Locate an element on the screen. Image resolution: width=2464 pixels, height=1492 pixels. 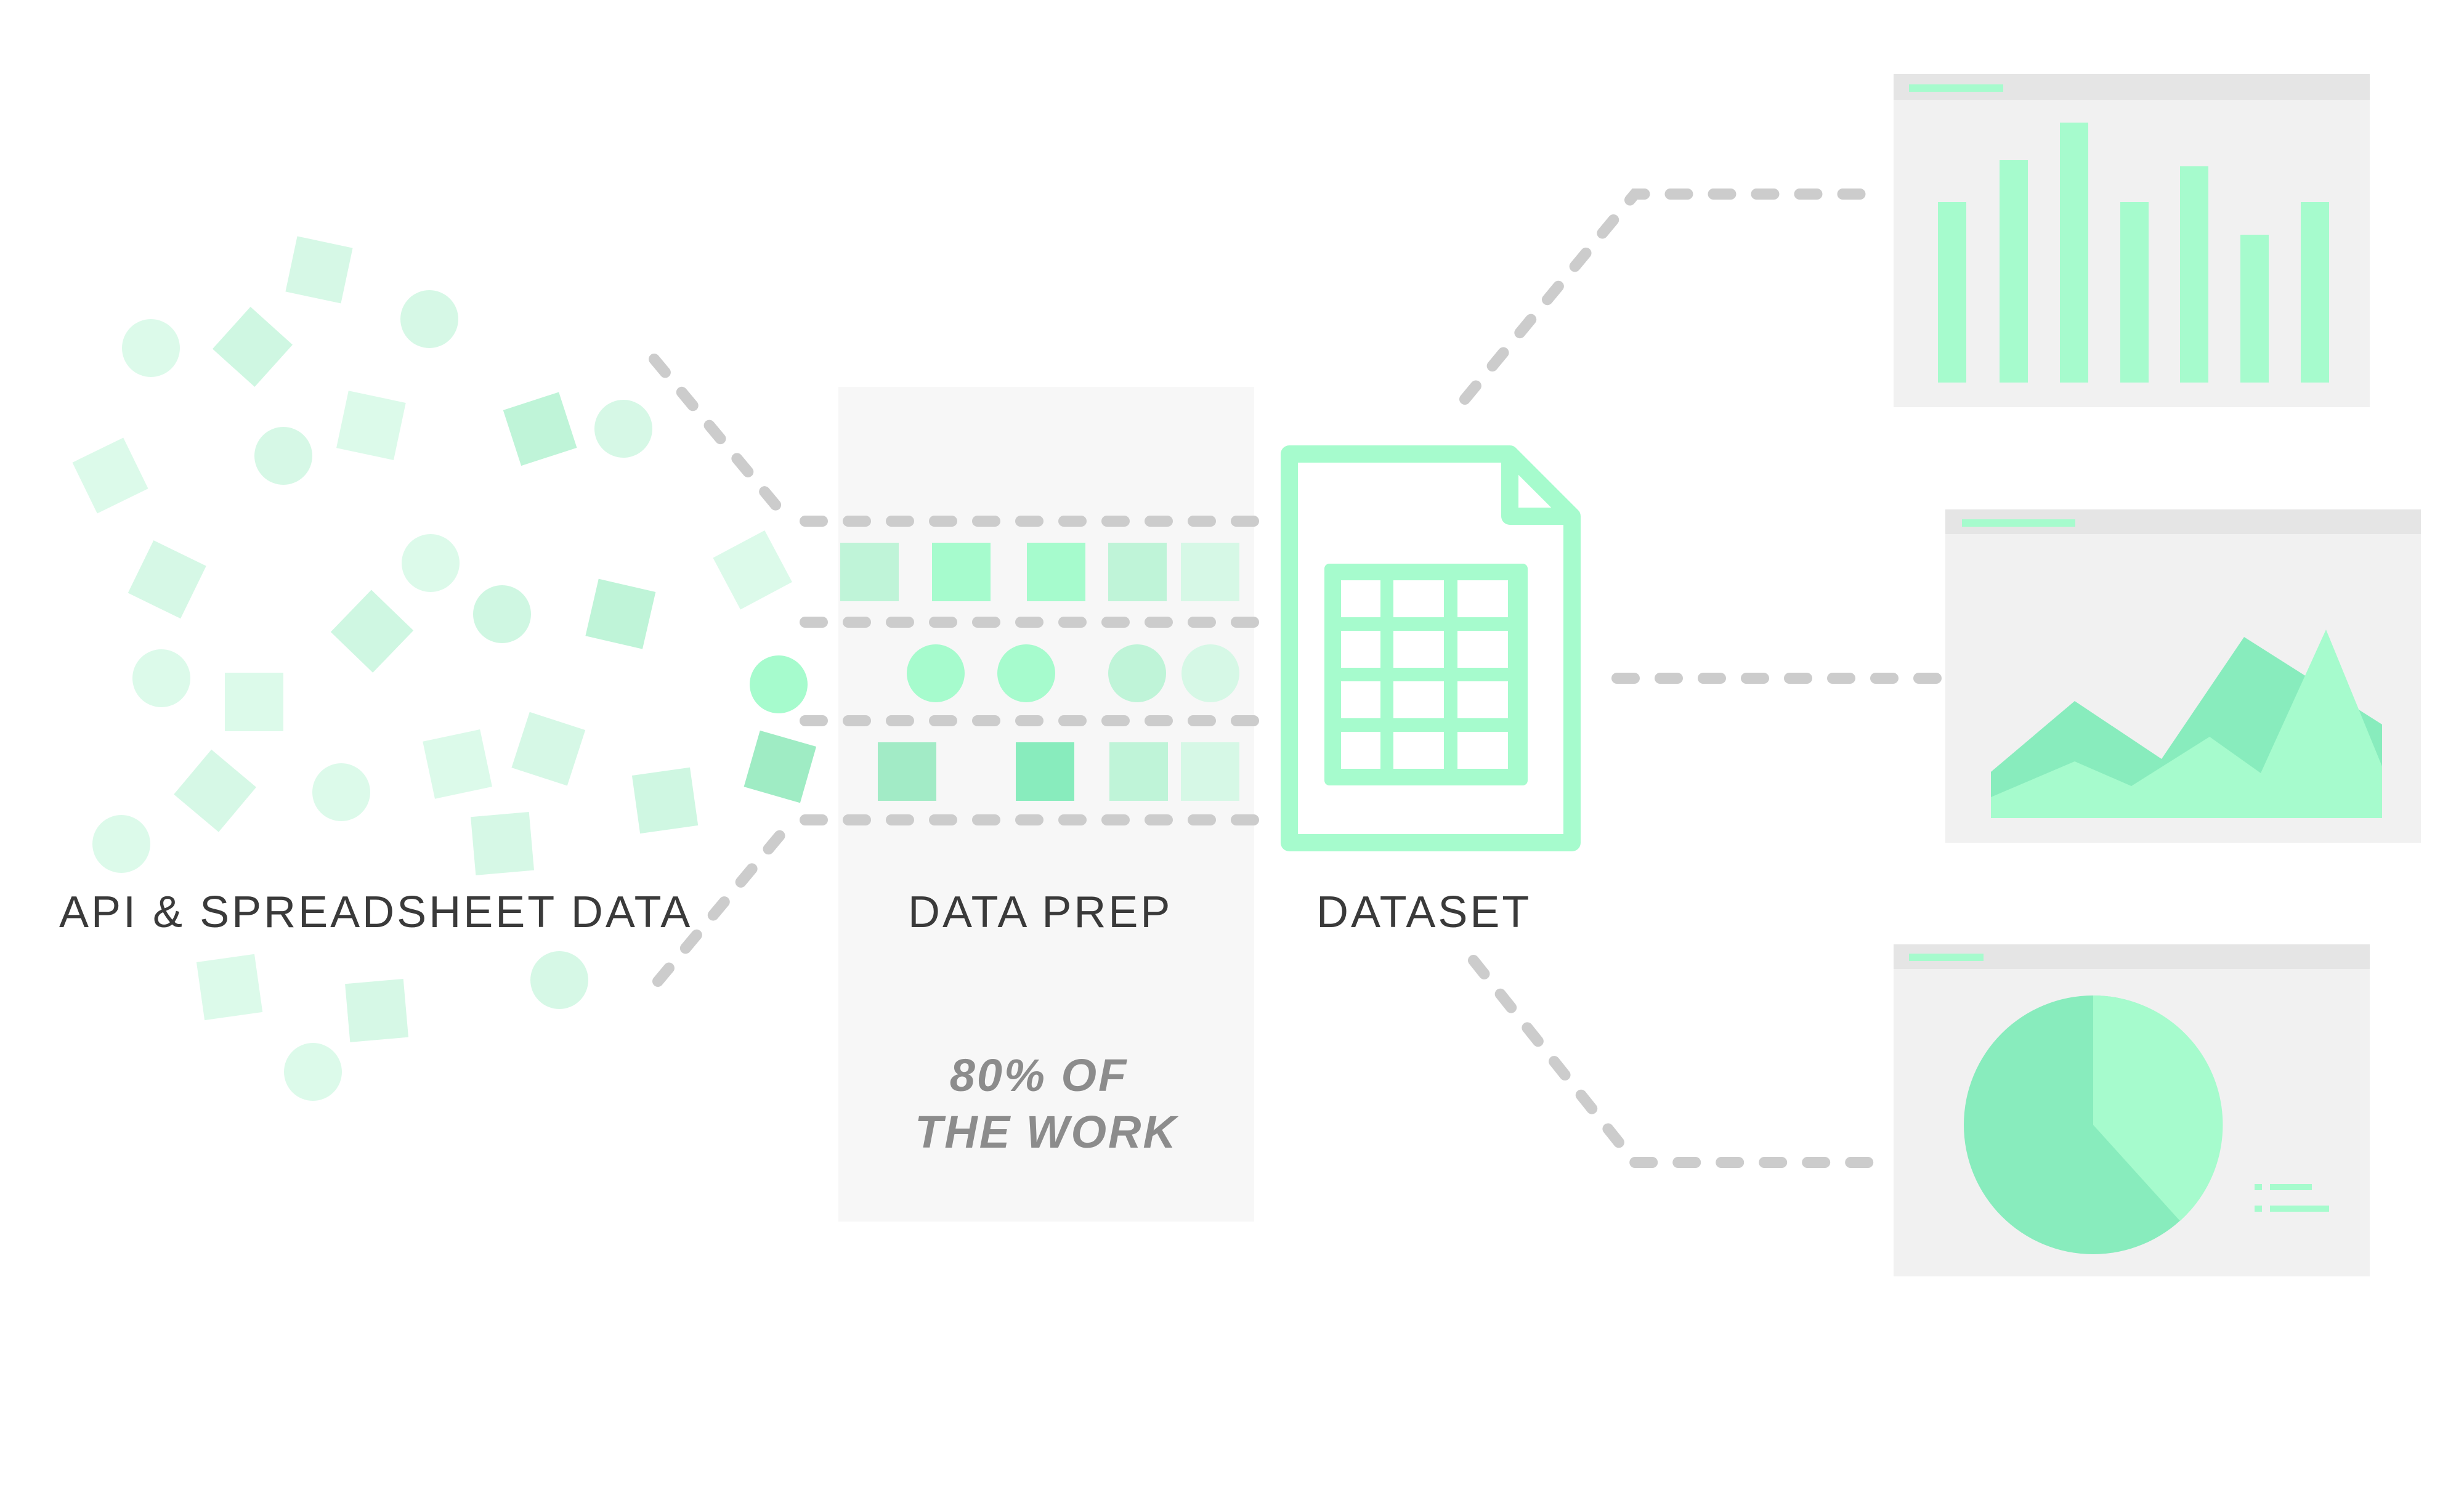
raw-data-scatter is located at coordinates (385, 669).